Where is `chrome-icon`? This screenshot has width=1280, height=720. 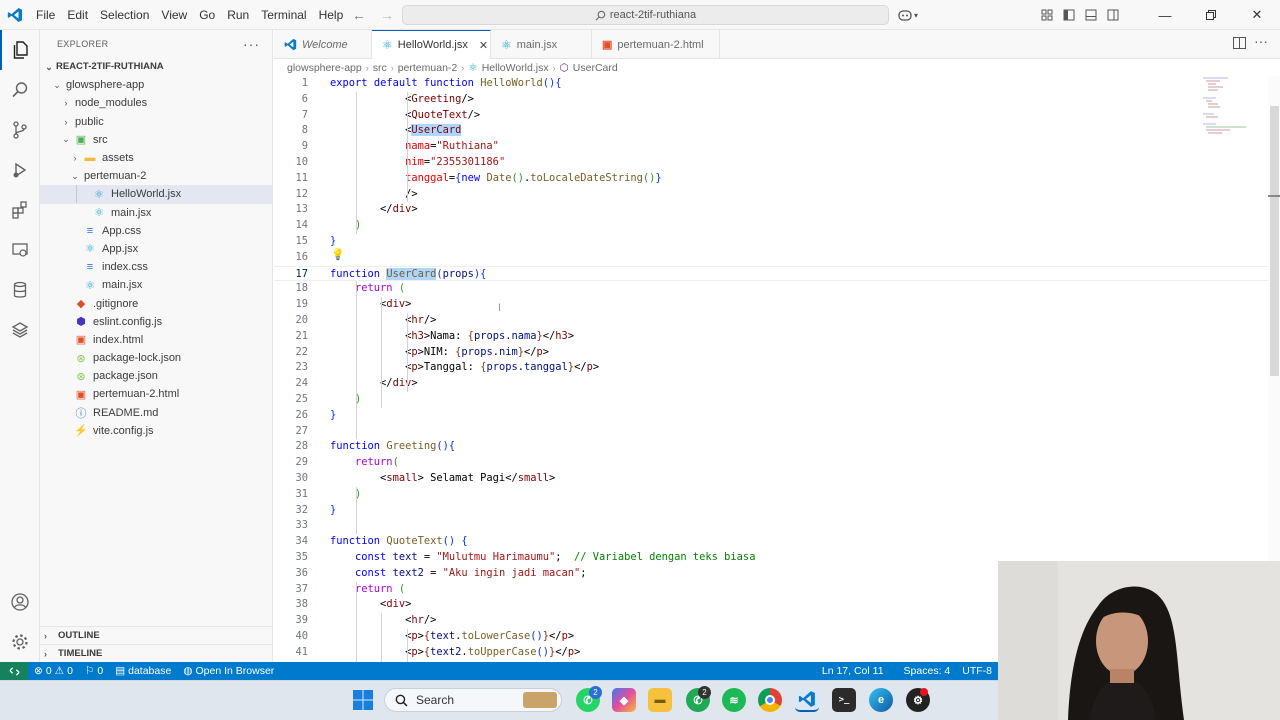
chrome-icon is located at coordinates (770, 700).